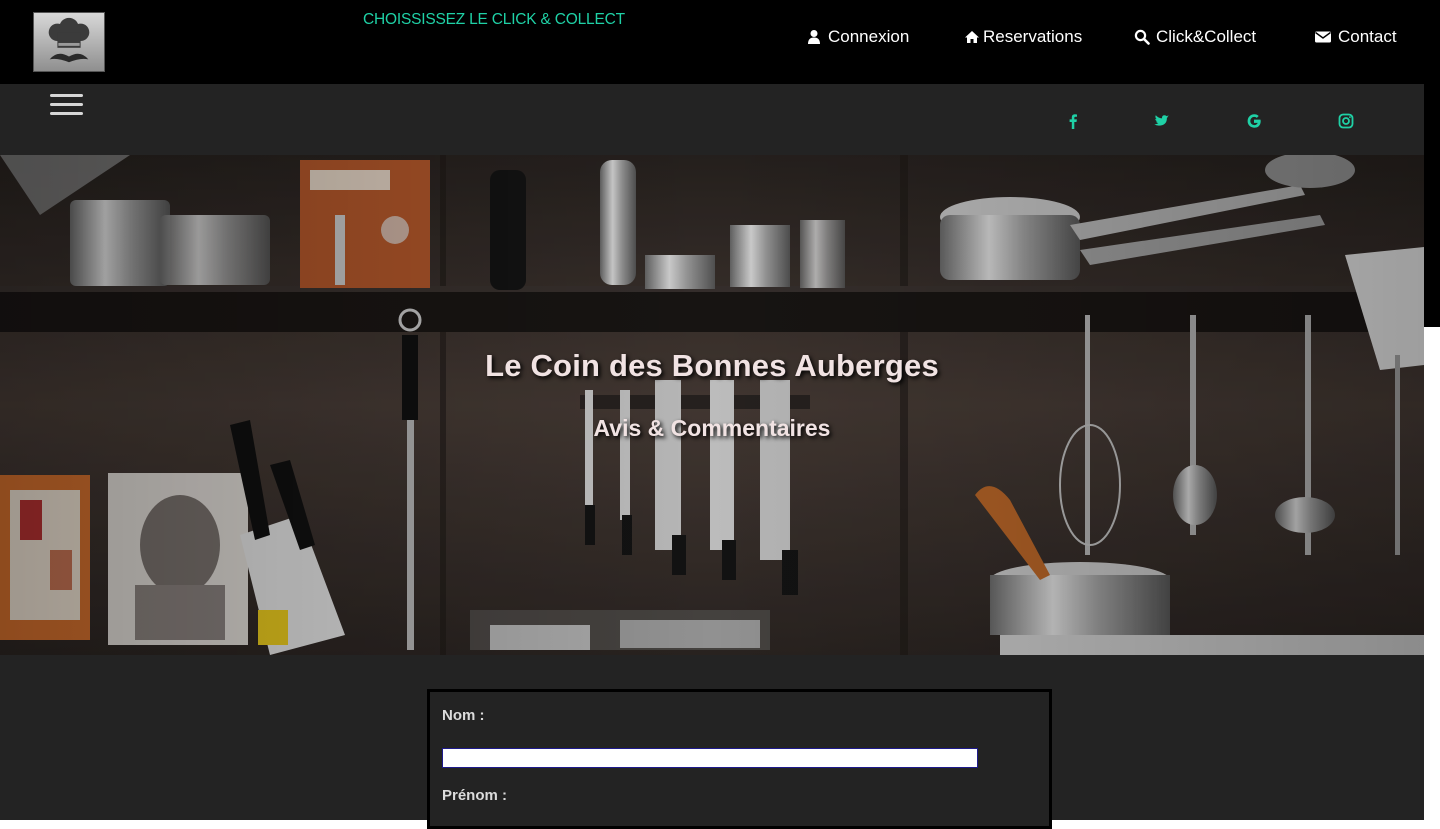 The height and width of the screenshot is (829, 1440). Describe the element at coordinates (1254, 121) in the screenshot. I see `google-icon` at that location.